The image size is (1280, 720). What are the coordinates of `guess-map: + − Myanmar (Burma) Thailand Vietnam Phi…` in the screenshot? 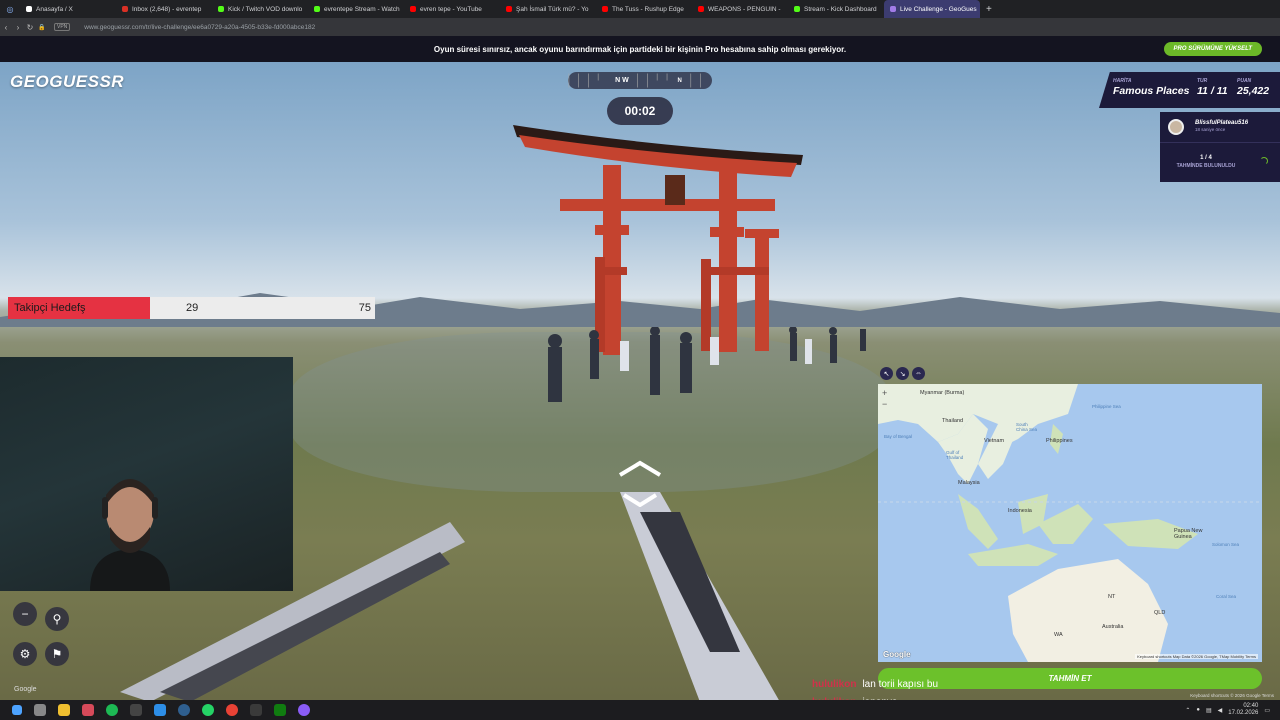 It's located at (1070, 523).